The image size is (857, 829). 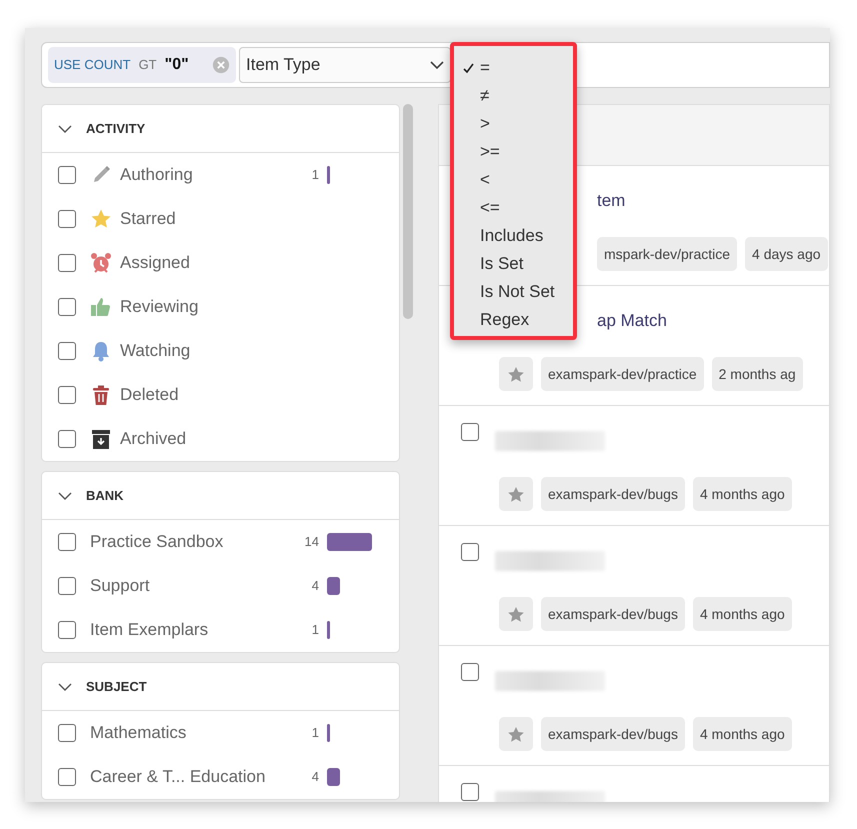 I want to click on menu-option: Includes, so click(x=513, y=236).